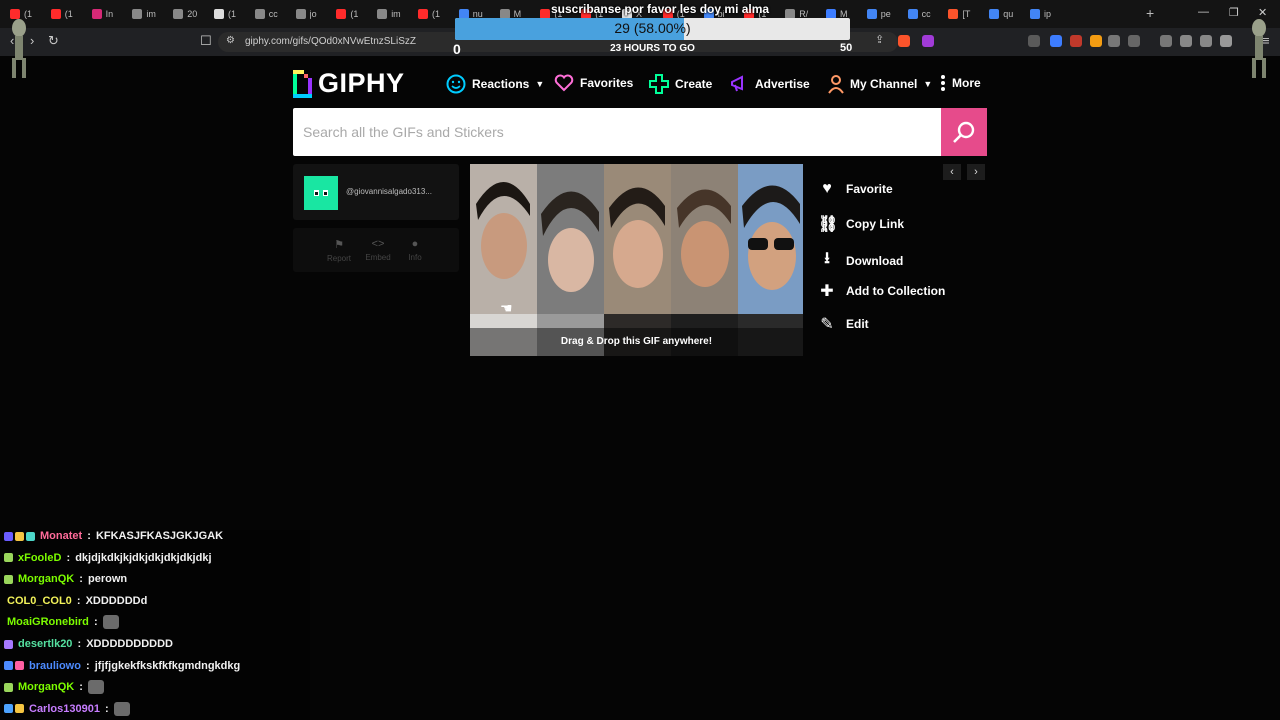 The width and height of the screenshot is (1280, 720). Describe the element at coordinates (636, 260) in the screenshot. I see `gif-image: Drag & Drop this GIF anywhere!` at that location.